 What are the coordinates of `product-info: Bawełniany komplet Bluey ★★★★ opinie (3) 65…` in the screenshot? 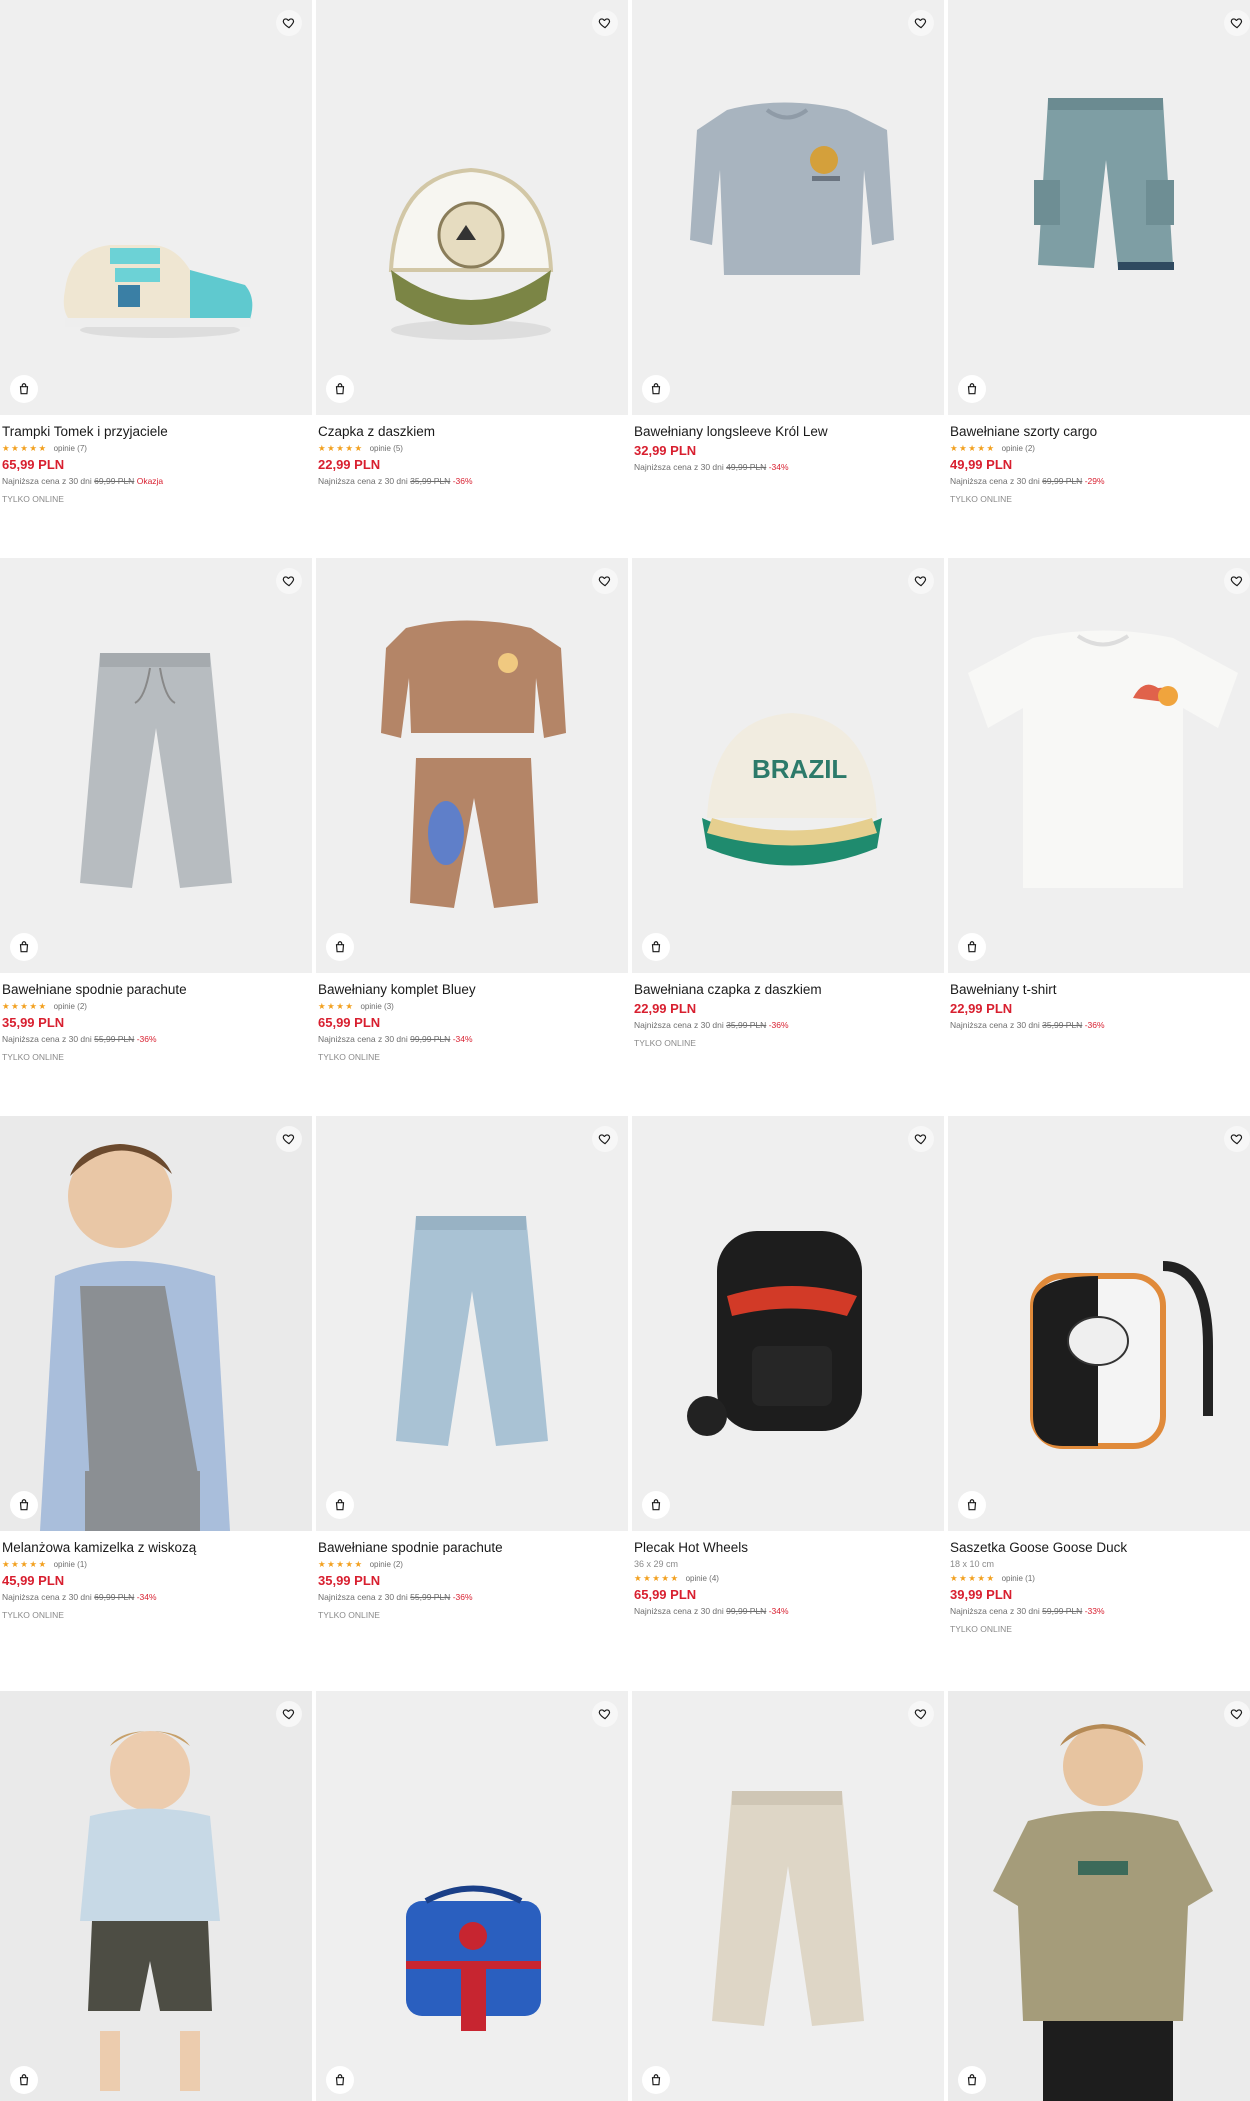 It's located at (471, 1022).